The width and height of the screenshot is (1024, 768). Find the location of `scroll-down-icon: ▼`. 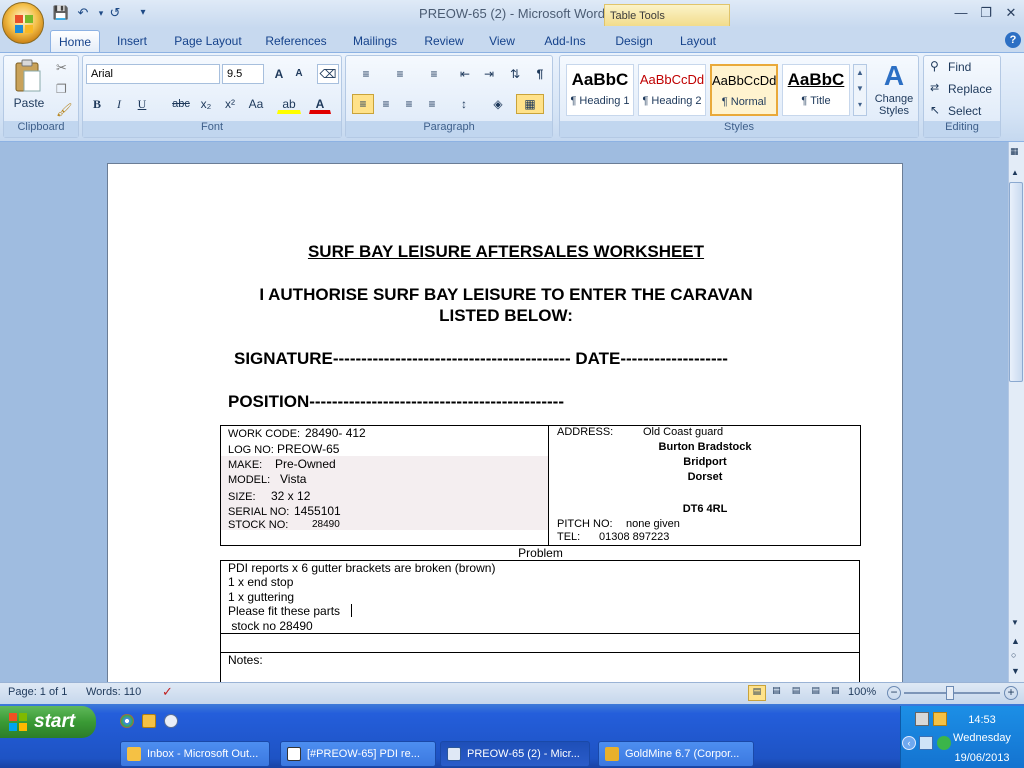

scroll-down-icon: ▼ is located at coordinates (1015, 622).